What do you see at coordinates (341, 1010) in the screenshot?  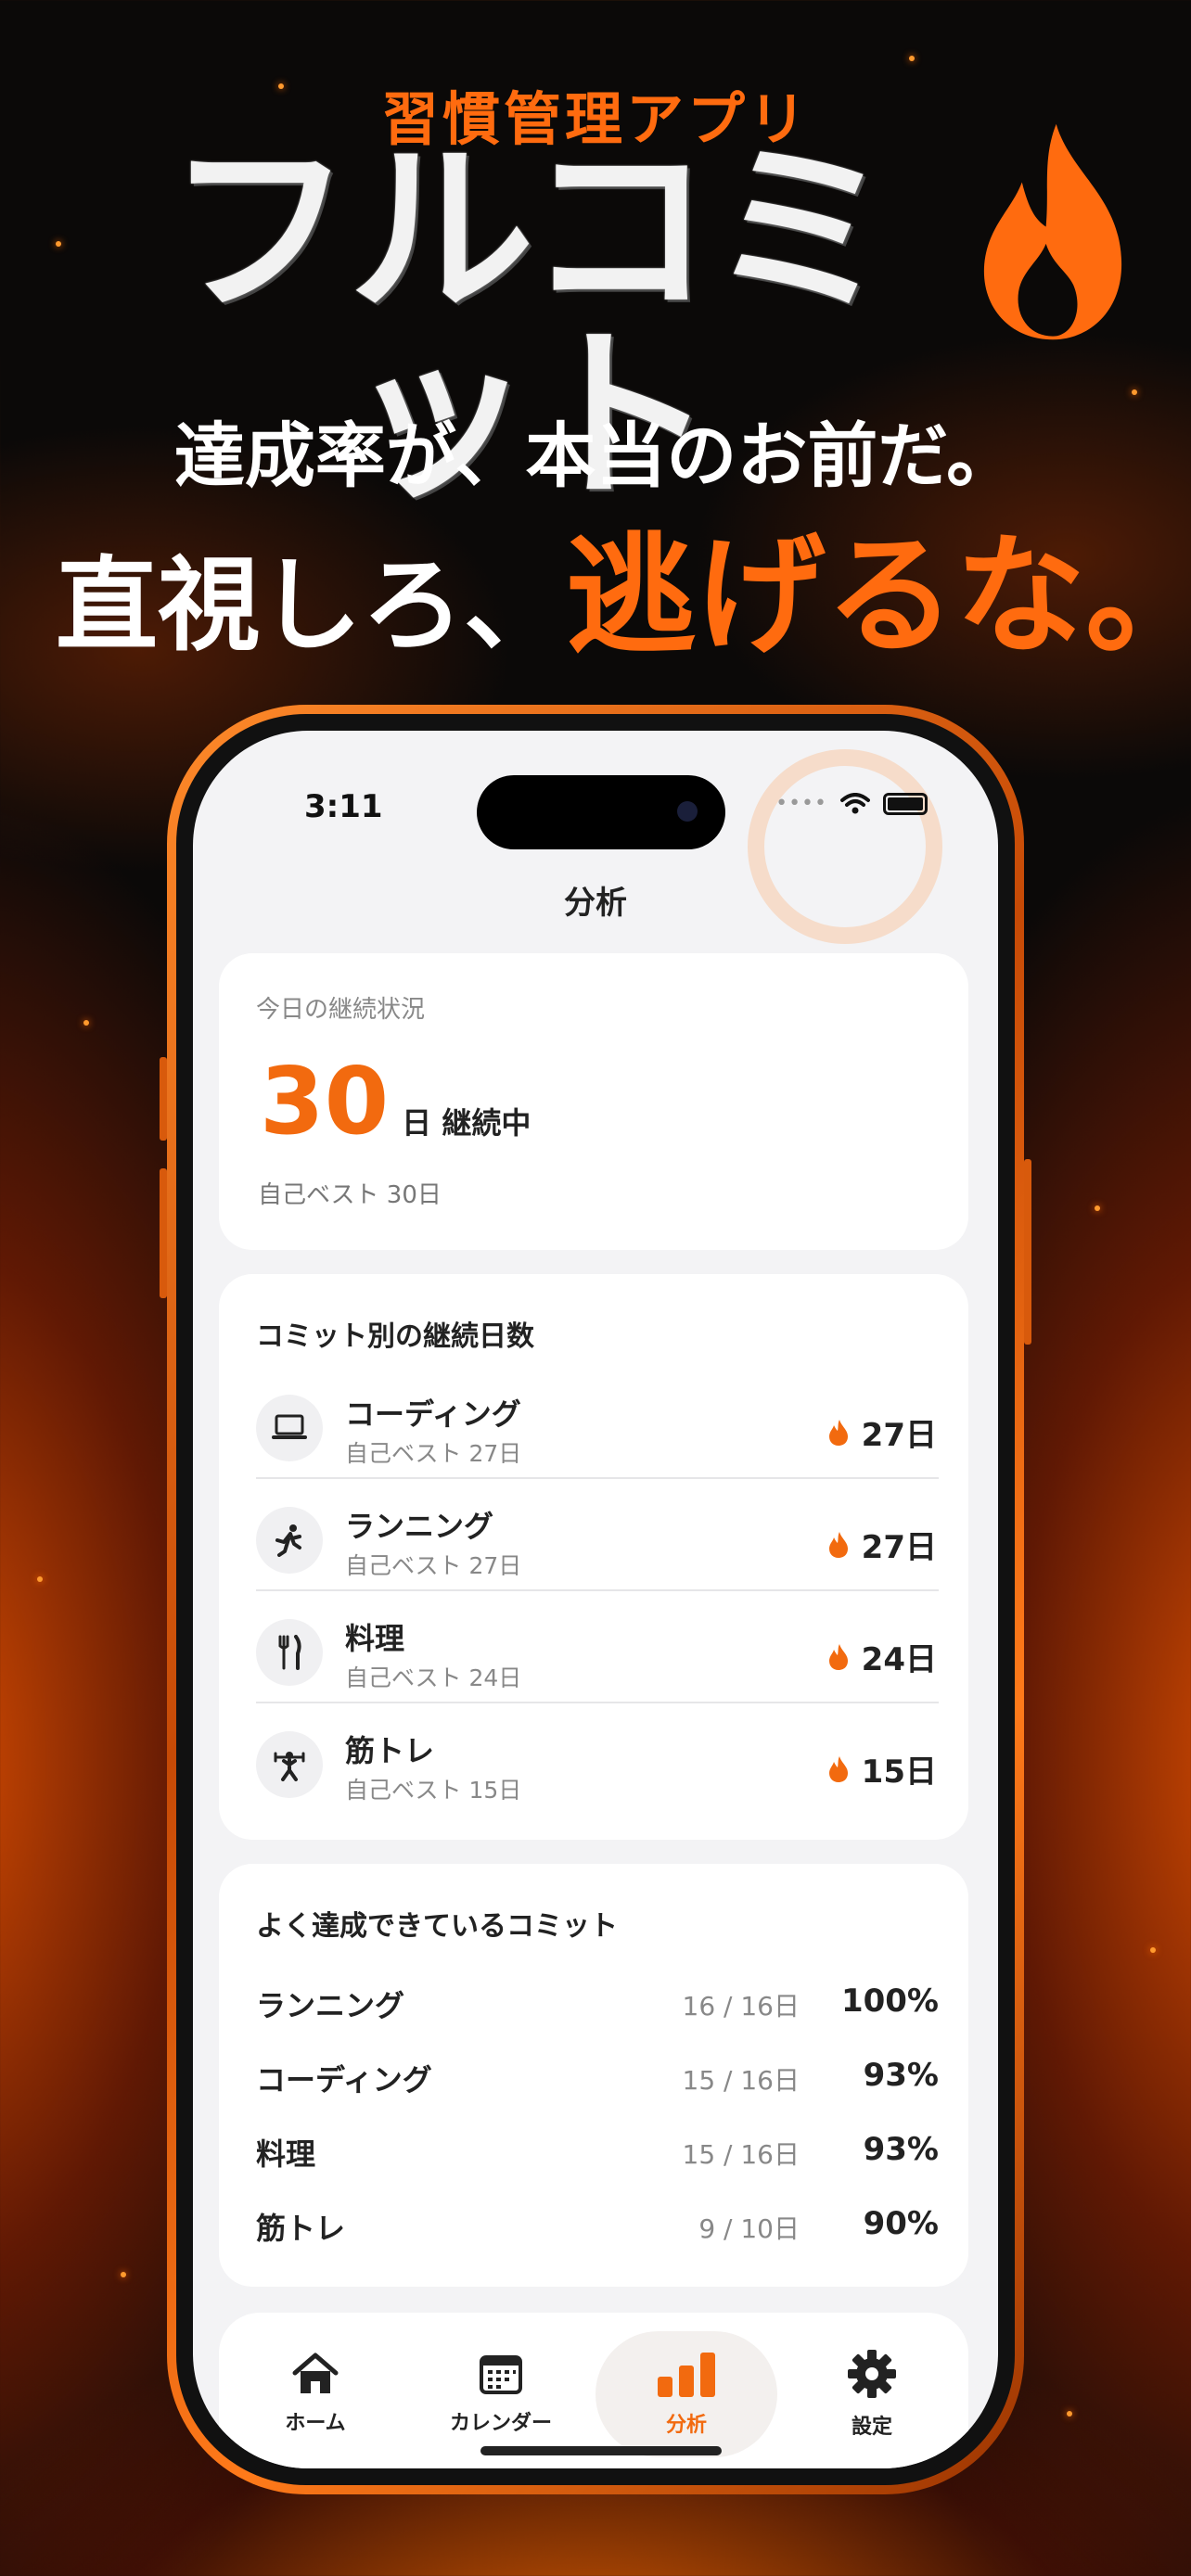 I see `today-status-label: 今日の継続状況` at bounding box center [341, 1010].